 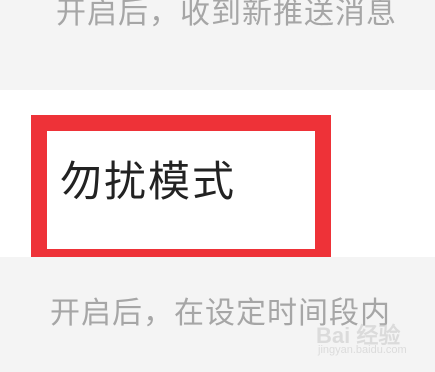 I want to click on previous-setting-description: 开启后，收到新推送消息, so click(x=226, y=15).